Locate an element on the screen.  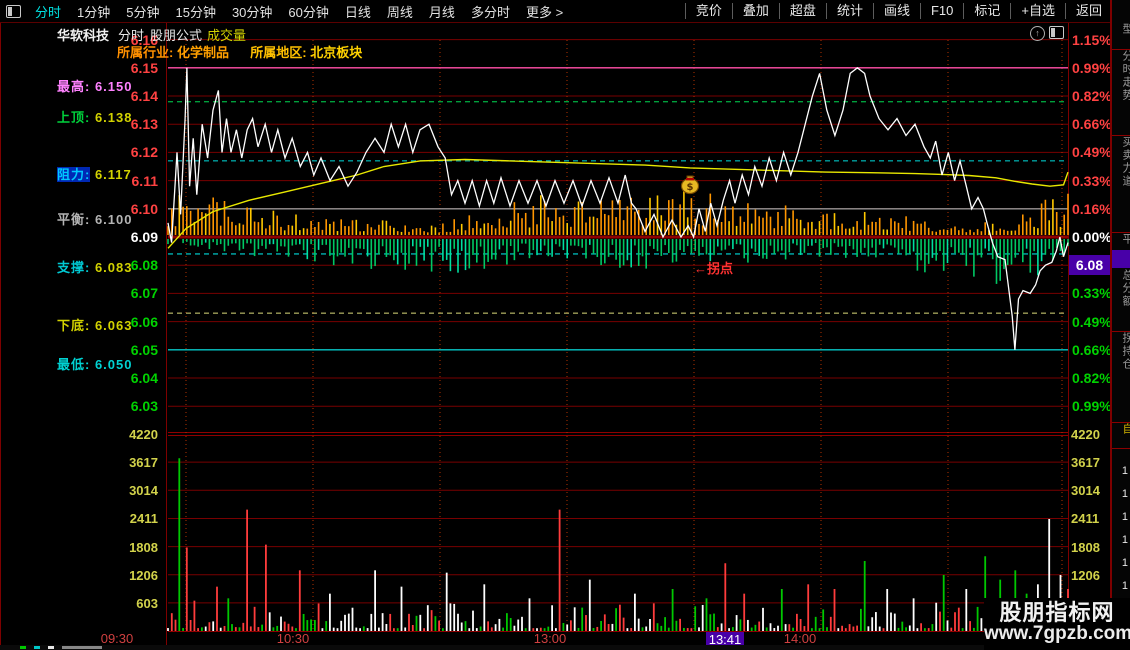
sidebar-tab-fragment: 买卖力道 is located at coordinates (1121, 184).